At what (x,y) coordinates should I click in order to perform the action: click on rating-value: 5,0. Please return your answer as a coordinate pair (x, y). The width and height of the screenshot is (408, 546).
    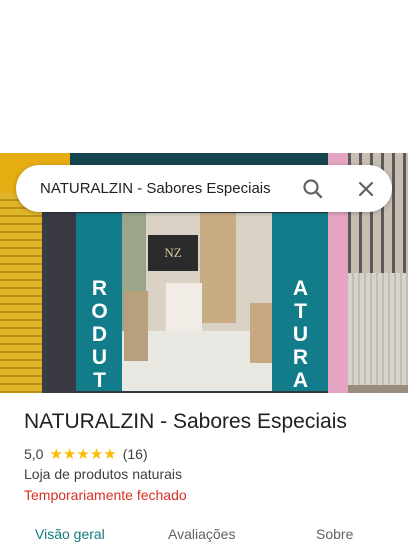
    Looking at the image, I should click on (34, 454).